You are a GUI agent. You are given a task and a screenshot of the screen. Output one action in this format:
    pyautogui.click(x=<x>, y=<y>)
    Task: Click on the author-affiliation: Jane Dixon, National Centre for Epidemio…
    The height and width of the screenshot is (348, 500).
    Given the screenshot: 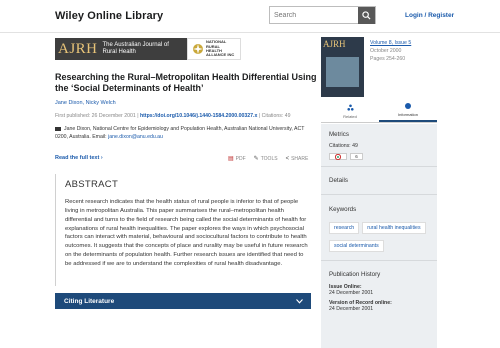 What is the action you would take?
    pyautogui.click(x=185, y=134)
    